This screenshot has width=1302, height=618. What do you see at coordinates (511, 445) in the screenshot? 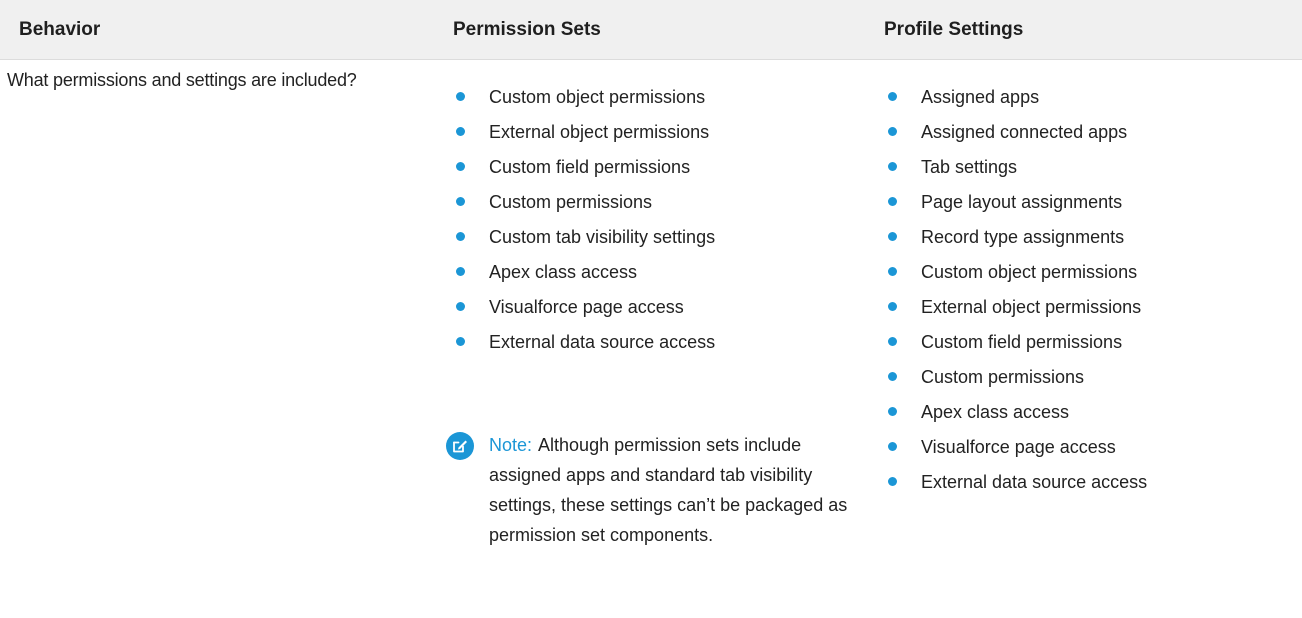
I see `note-label: Note:` at bounding box center [511, 445].